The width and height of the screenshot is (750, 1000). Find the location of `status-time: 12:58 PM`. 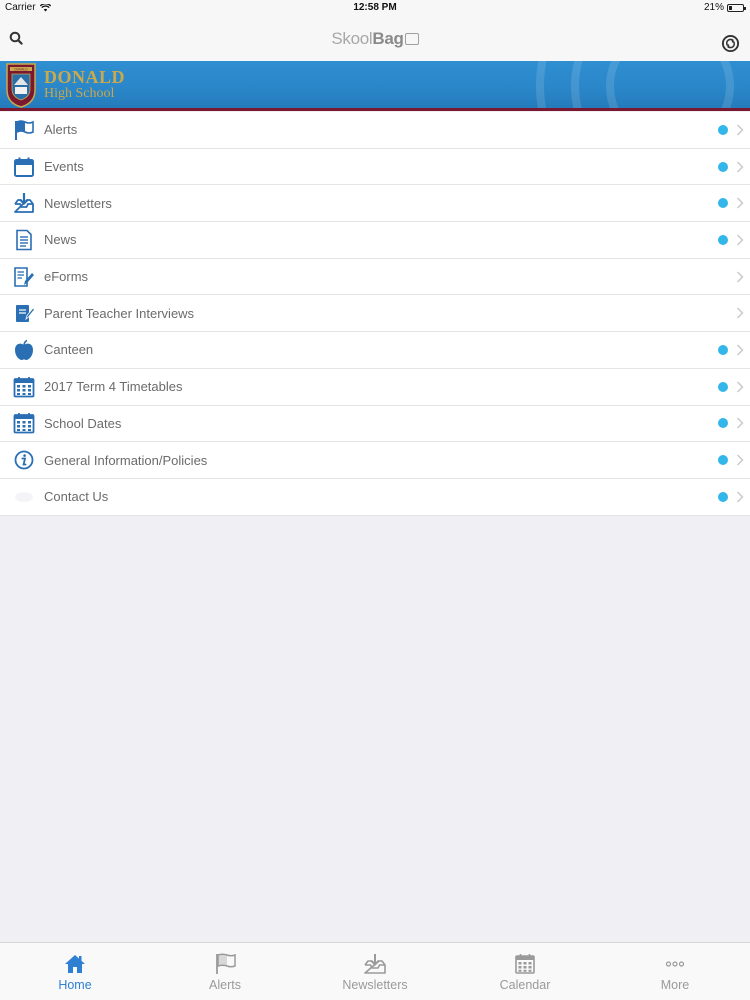

status-time: 12:58 PM is located at coordinates (375, 7).